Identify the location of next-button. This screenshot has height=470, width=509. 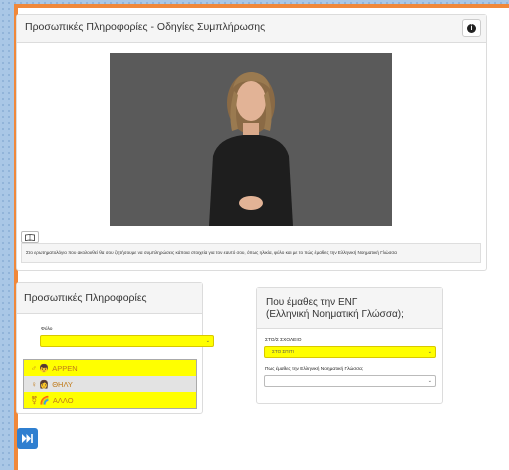
(27, 438).